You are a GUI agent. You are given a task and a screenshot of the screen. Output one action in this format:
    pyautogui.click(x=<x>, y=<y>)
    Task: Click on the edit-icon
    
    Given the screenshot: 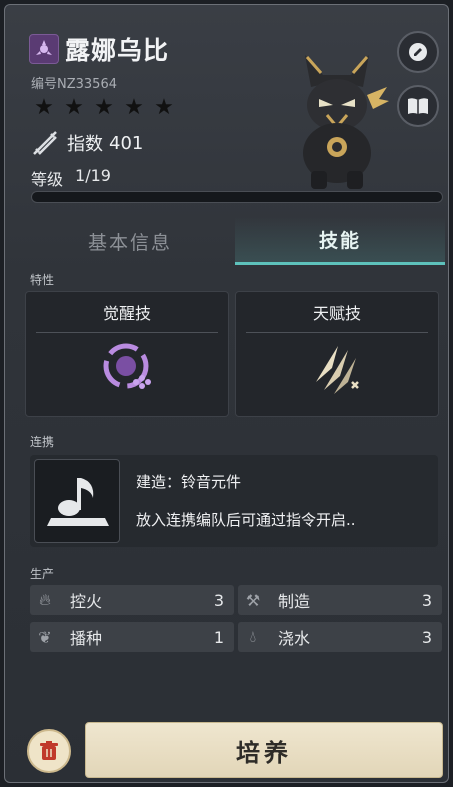 What is the action you would take?
    pyautogui.click(x=418, y=52)
    